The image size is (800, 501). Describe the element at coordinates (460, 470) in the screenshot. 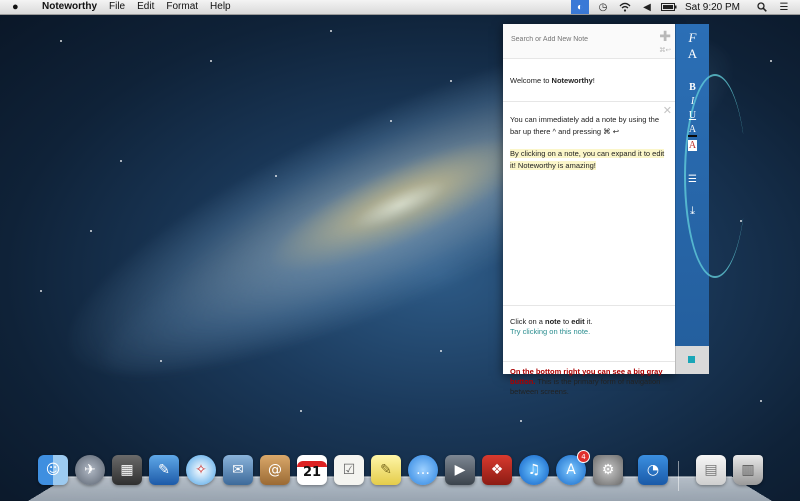

I see `facetime-icon: ▶` at that location.